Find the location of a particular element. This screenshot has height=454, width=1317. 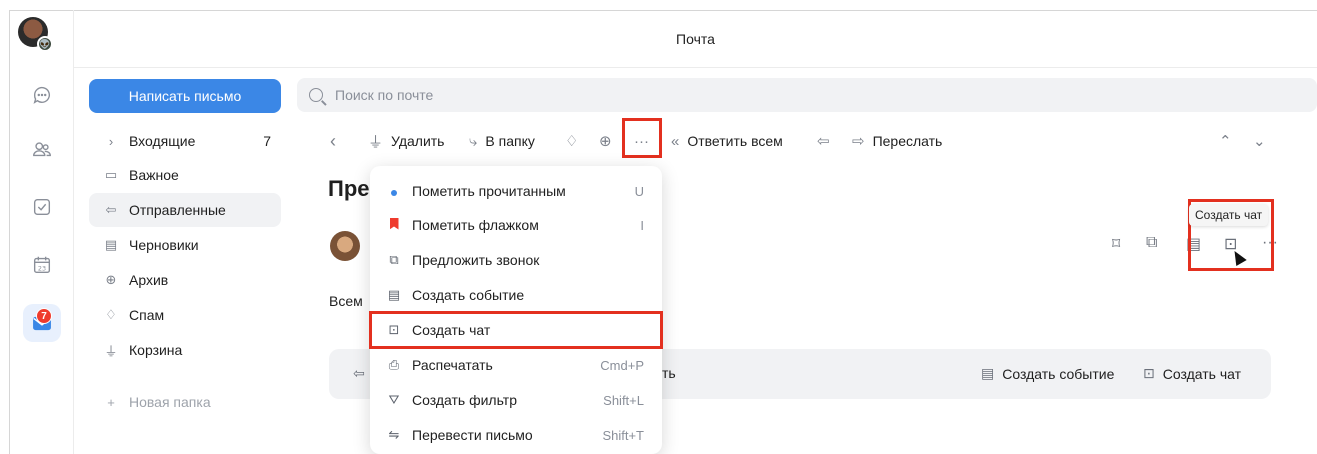

chevron-up-icon: ⌃ is located at coordinates (1225, 141).